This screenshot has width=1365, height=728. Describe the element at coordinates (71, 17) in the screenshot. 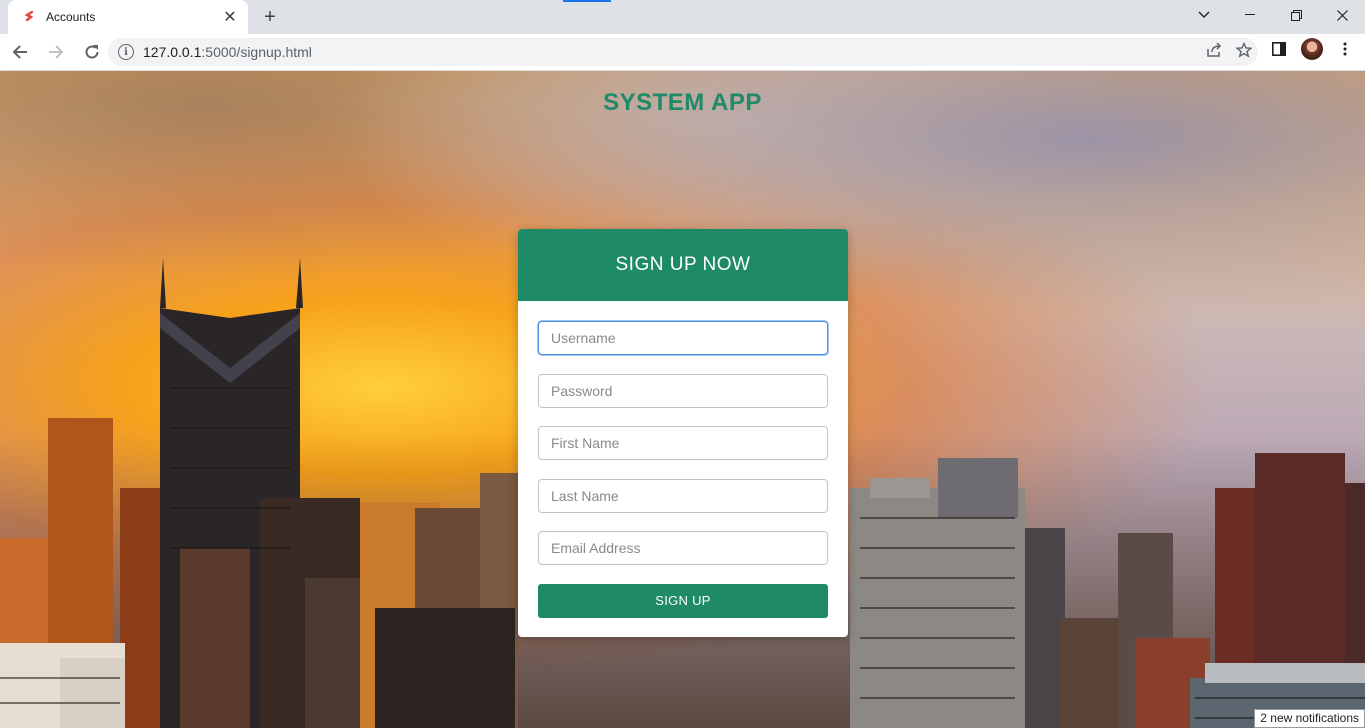

I see `tab-title: Accounts` at that location.